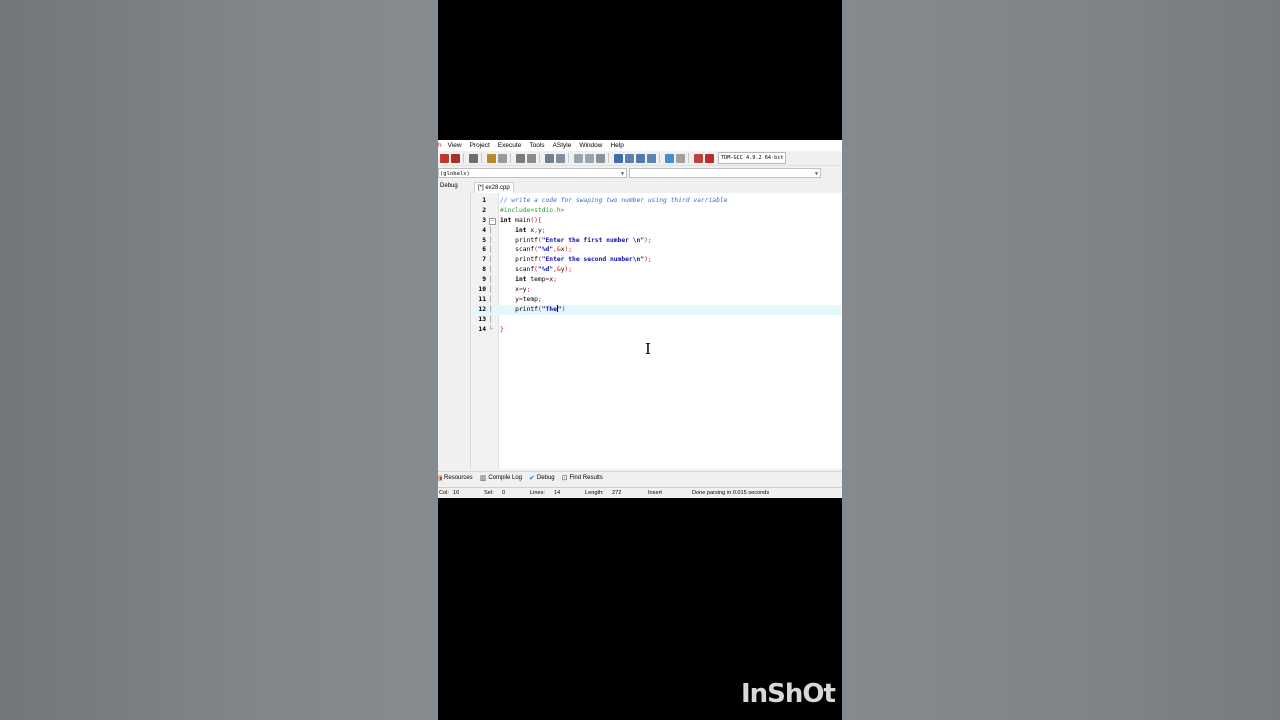 The width and height of the screenshot is (1280, 720). I want to click on replace-icon, so click(531, 158).